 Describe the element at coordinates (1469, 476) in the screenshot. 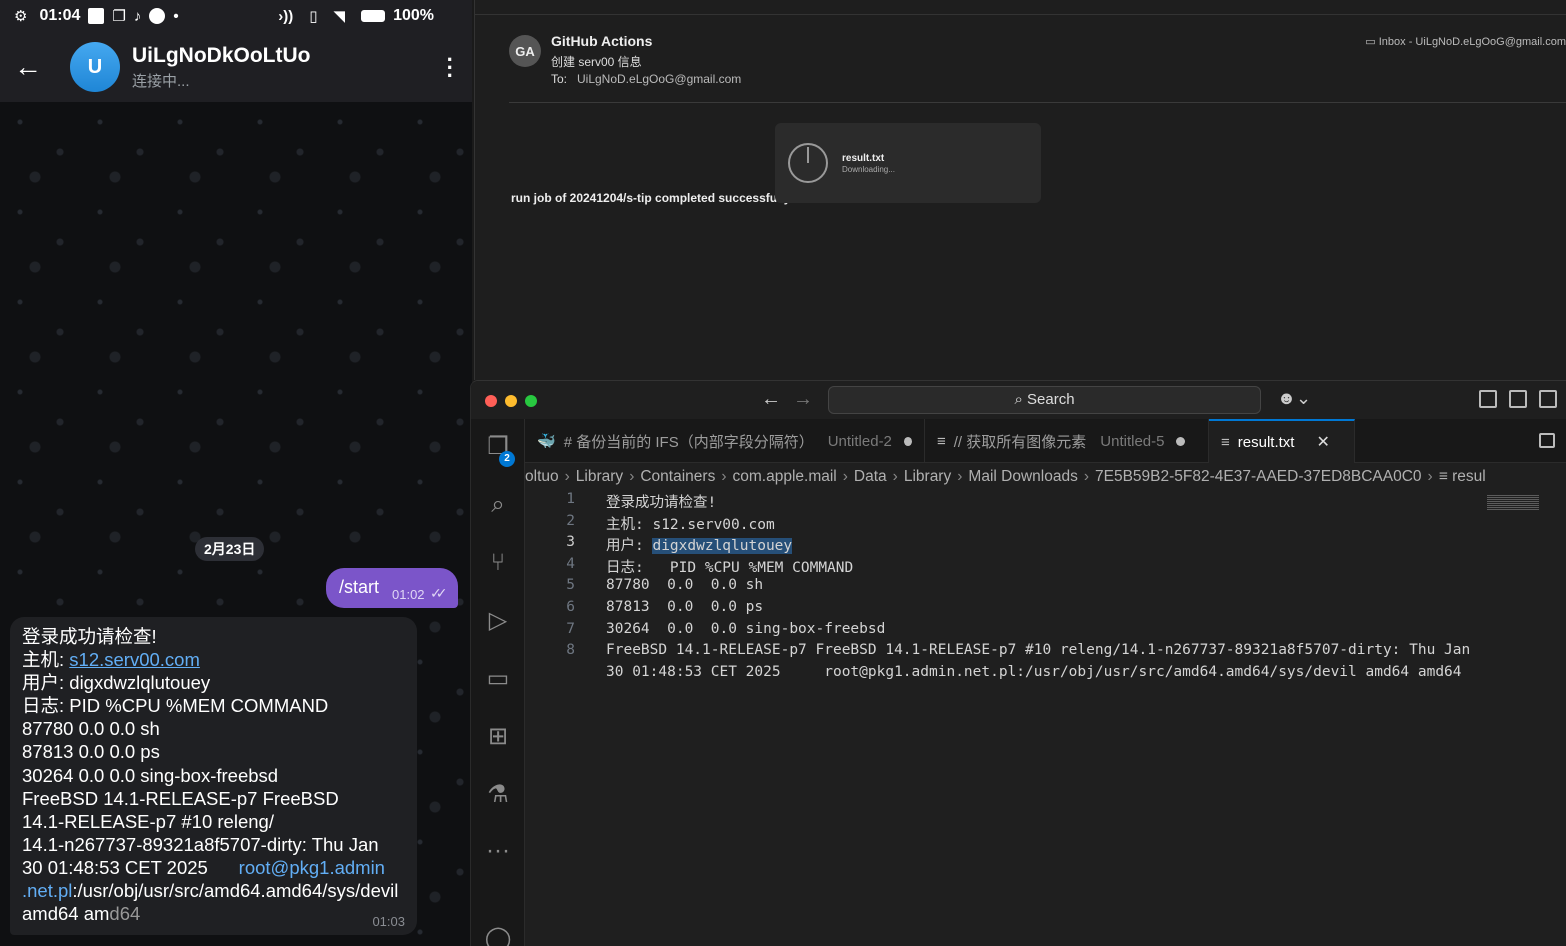

I see `breadcrumb-item: resul` at that location.